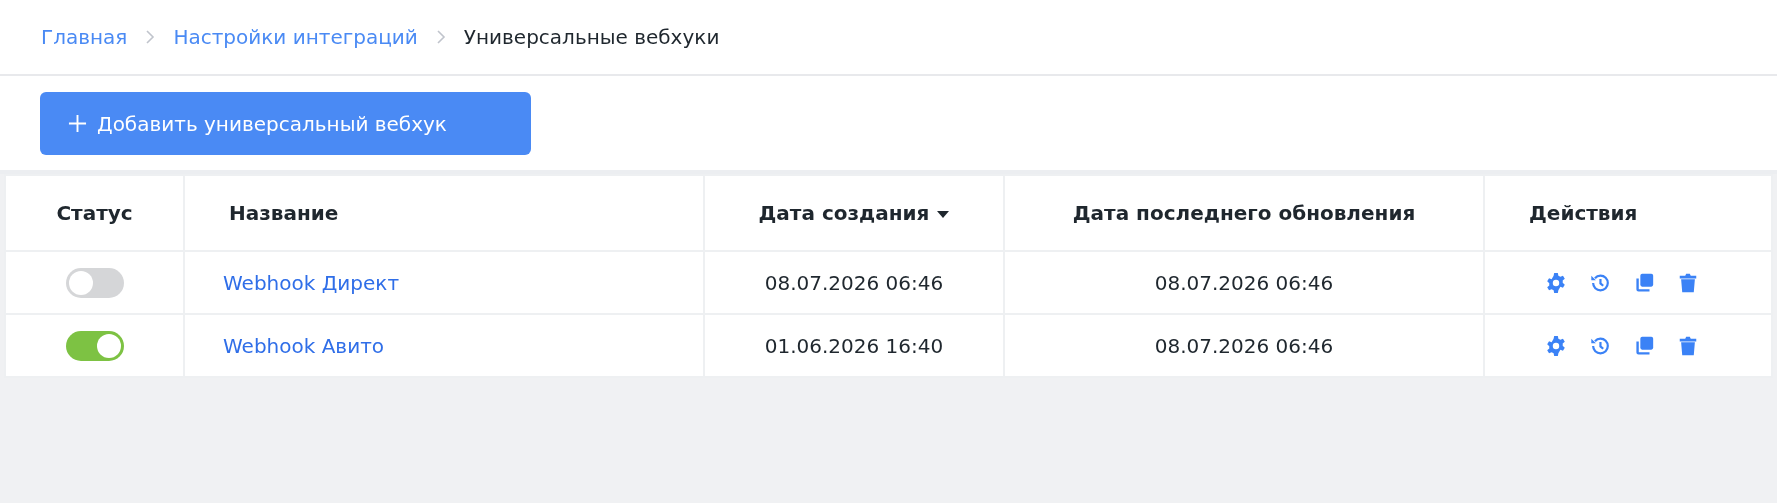 Image resolution: width=1777 pixels, height=503 pixels. I want to click on table-cell: 01.06.2026 16:40, so click(854, 345).